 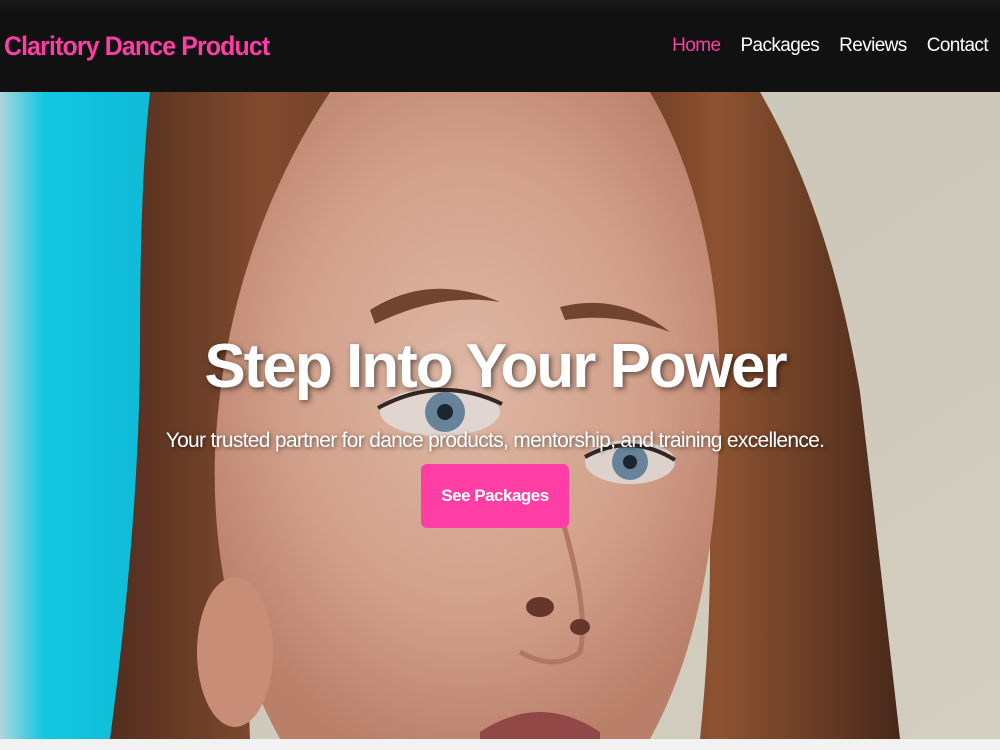 What do you see at coordinates (137, 46) in the screenshot?
I see `brand-logo: Claritory Dance Product` at bounding box center [137, 46].